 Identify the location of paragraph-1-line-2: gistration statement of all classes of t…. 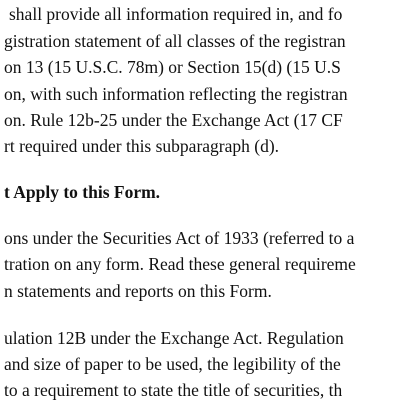
(175, 41).